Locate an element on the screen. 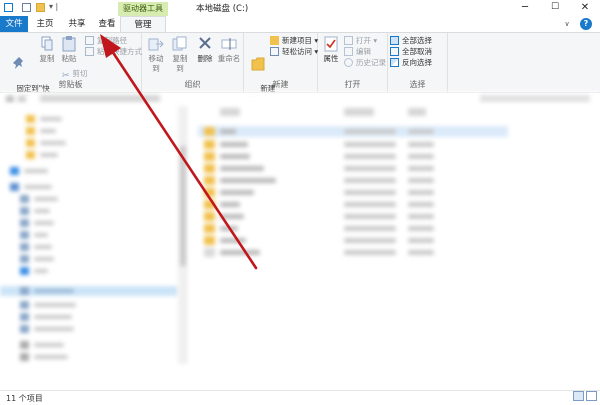  scrollbar-thumb is located at coordinates (183, 206).